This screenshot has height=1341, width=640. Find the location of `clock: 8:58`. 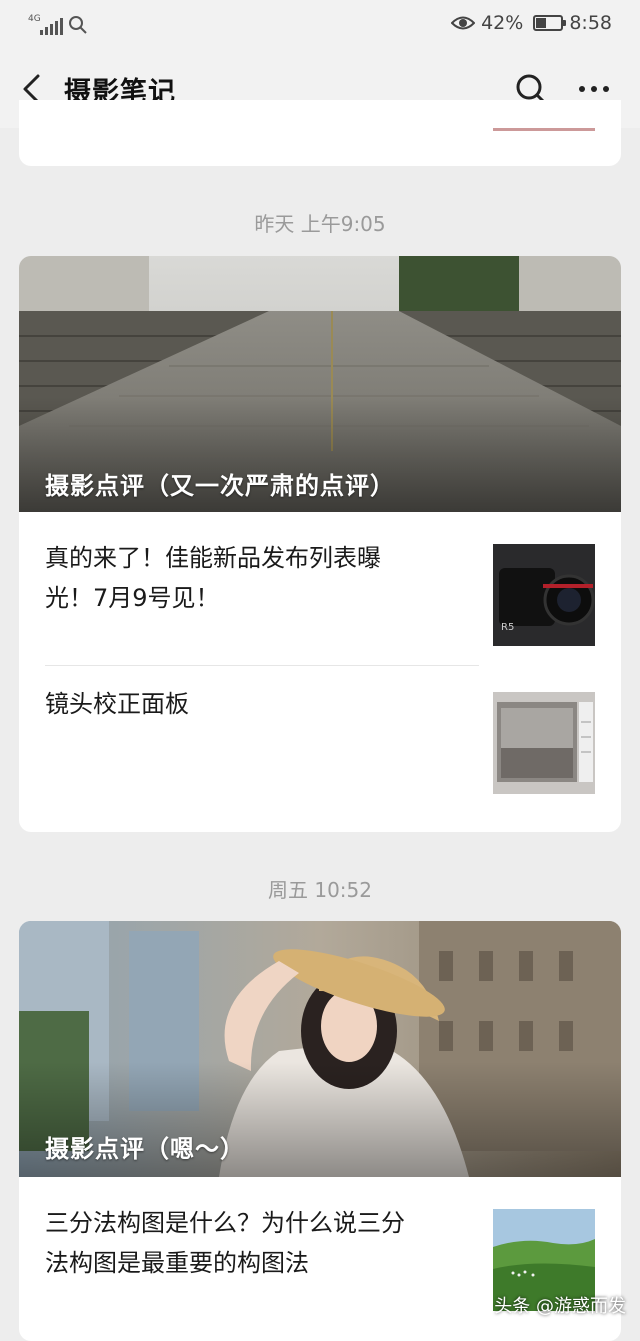

clock: 8:58 is located at coordinates (590, 23).